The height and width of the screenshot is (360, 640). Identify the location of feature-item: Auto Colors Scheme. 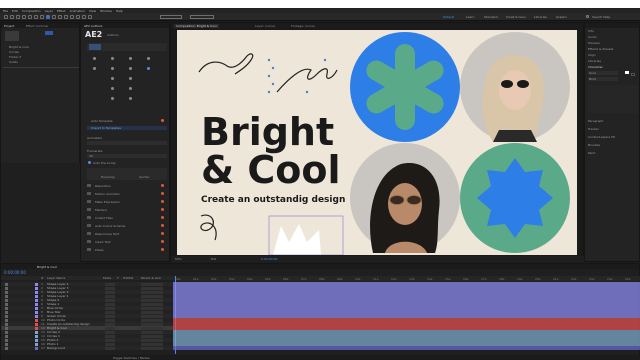
(127, 226).